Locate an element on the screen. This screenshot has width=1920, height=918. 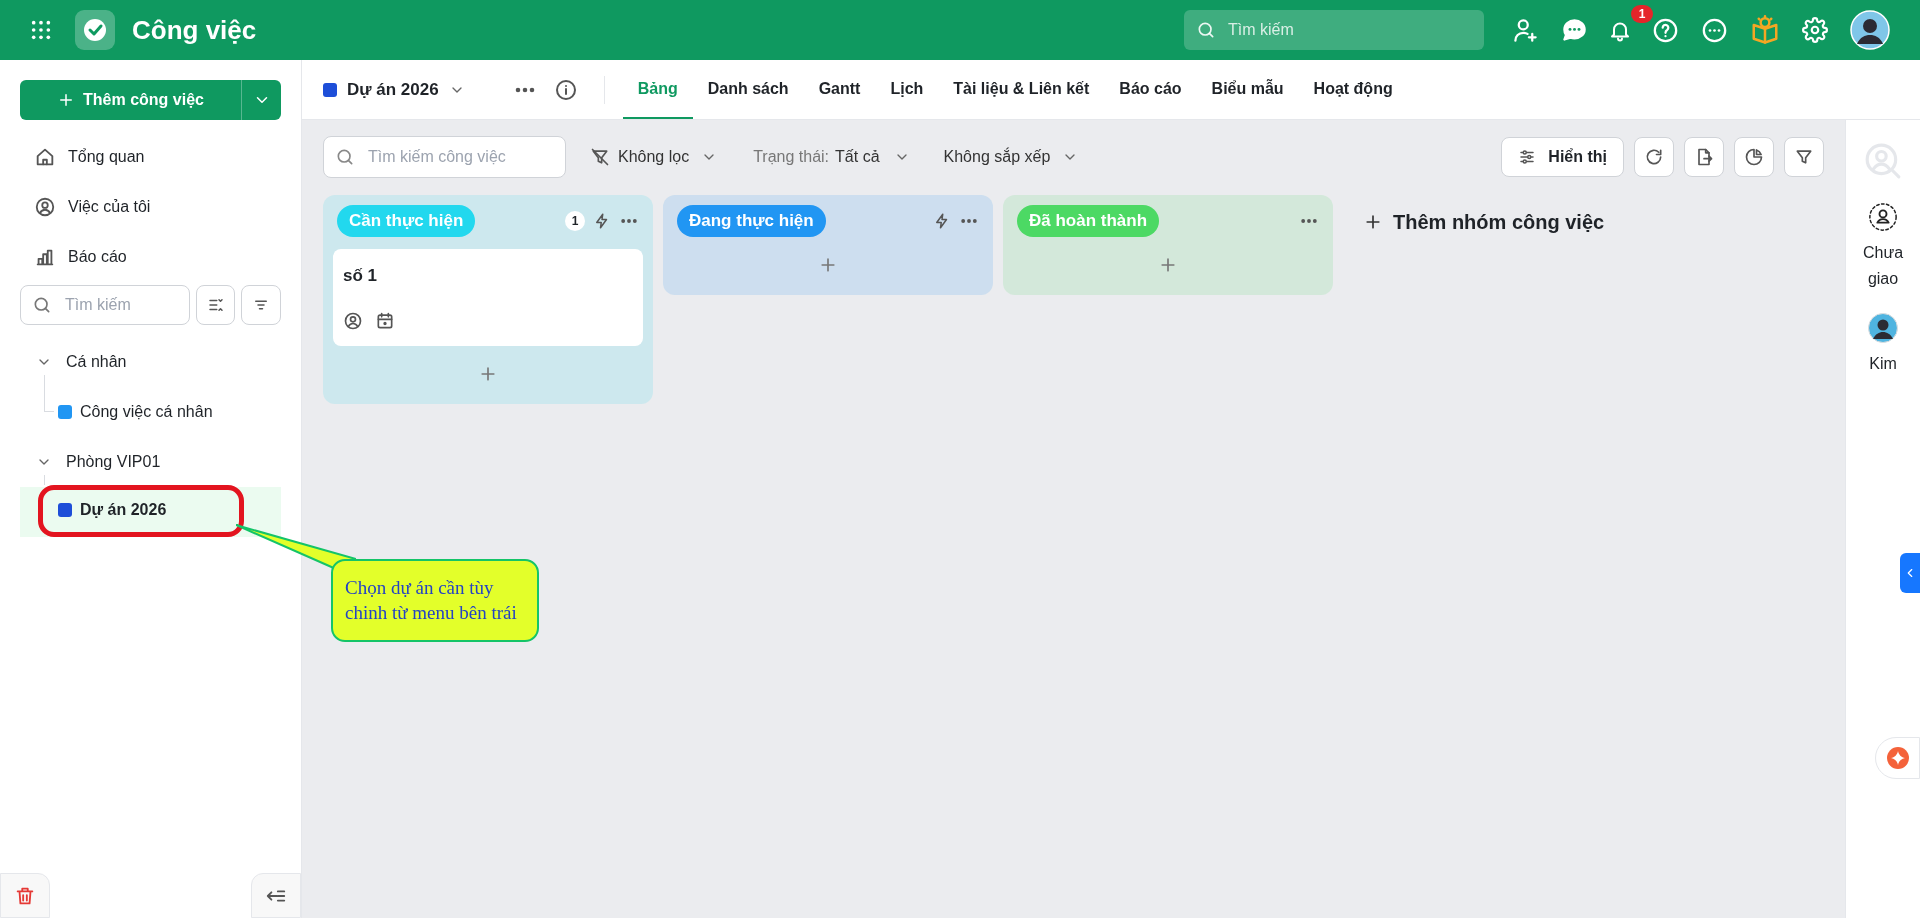
assignee-name: Chưa giao is located at coordinates (1883, 266).